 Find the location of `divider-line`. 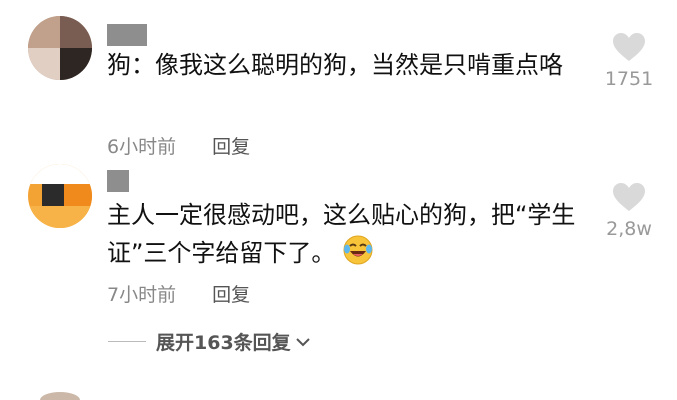

divider-line is located at coordinates (127, 341).